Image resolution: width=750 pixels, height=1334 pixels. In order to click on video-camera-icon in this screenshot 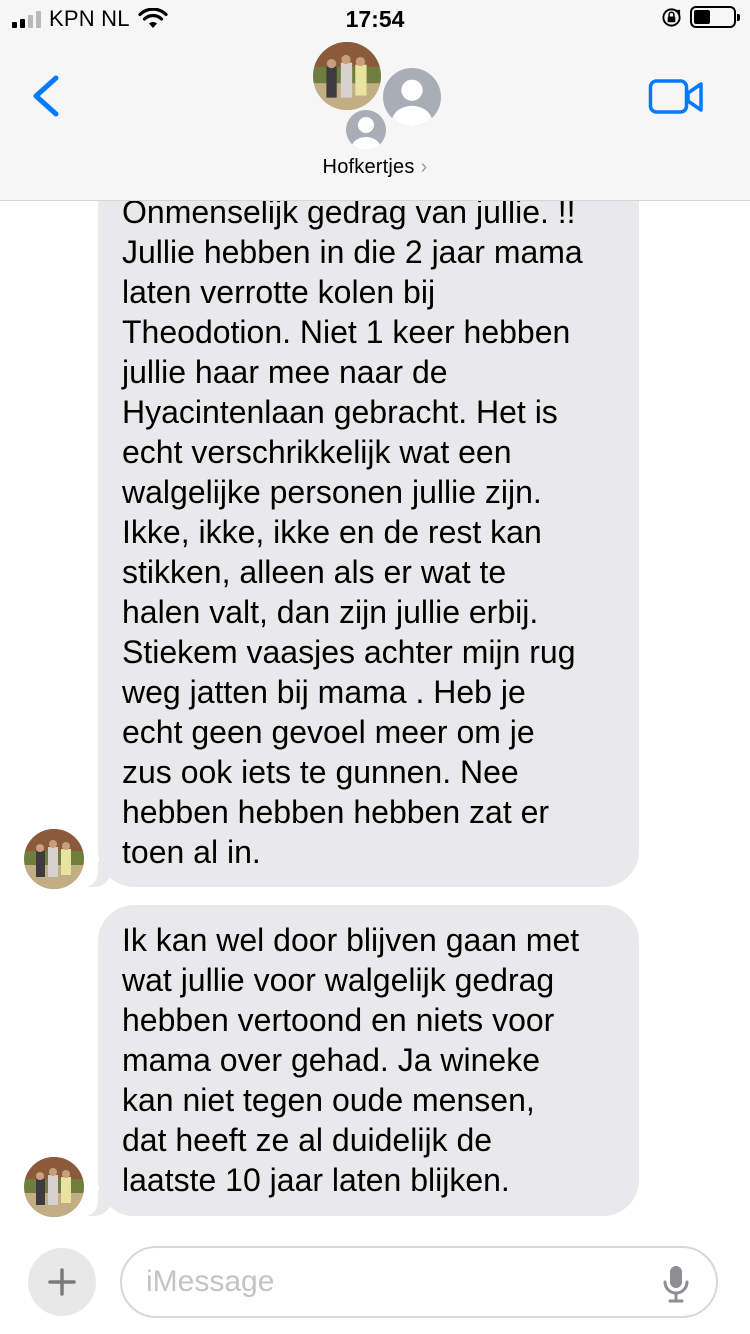, I will do `click(676, 97)`.